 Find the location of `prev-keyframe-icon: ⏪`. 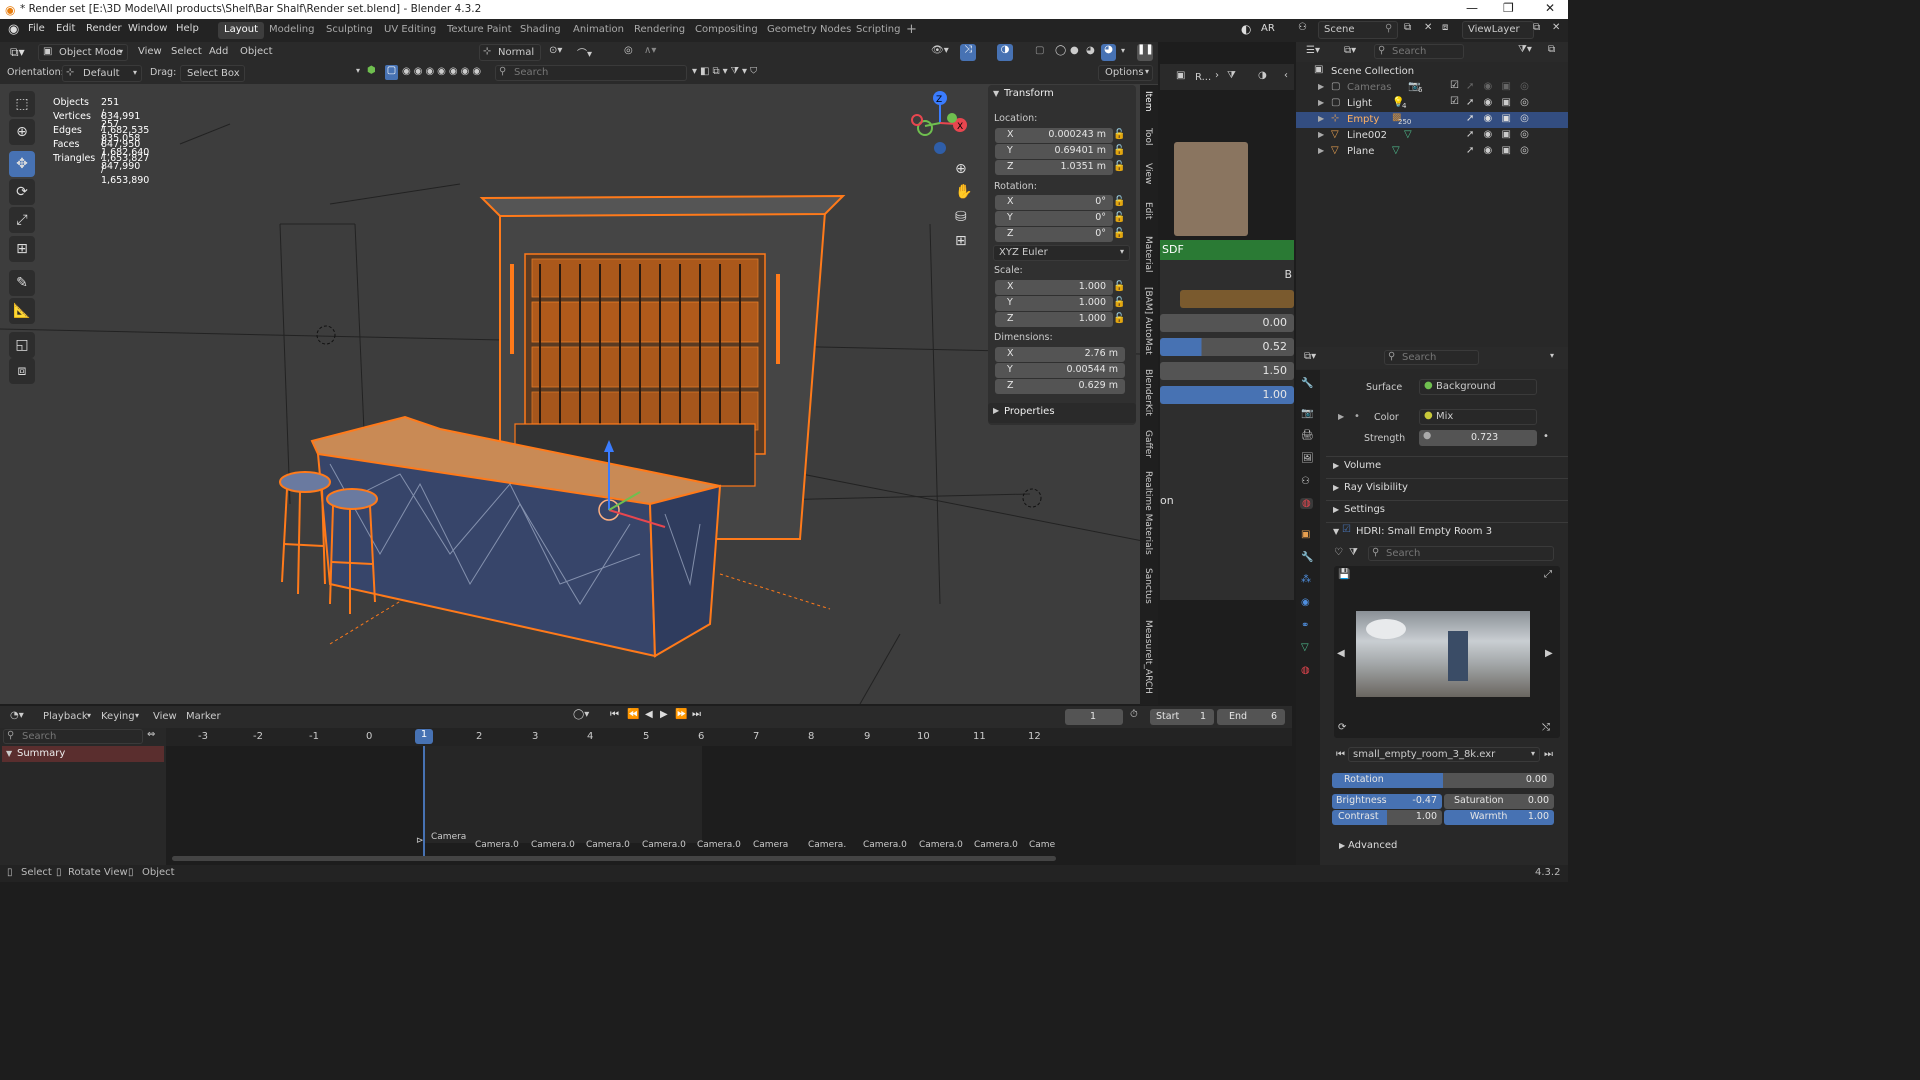

prev-keyframe-icon: ⏪ is located at coordinates (633, 714).